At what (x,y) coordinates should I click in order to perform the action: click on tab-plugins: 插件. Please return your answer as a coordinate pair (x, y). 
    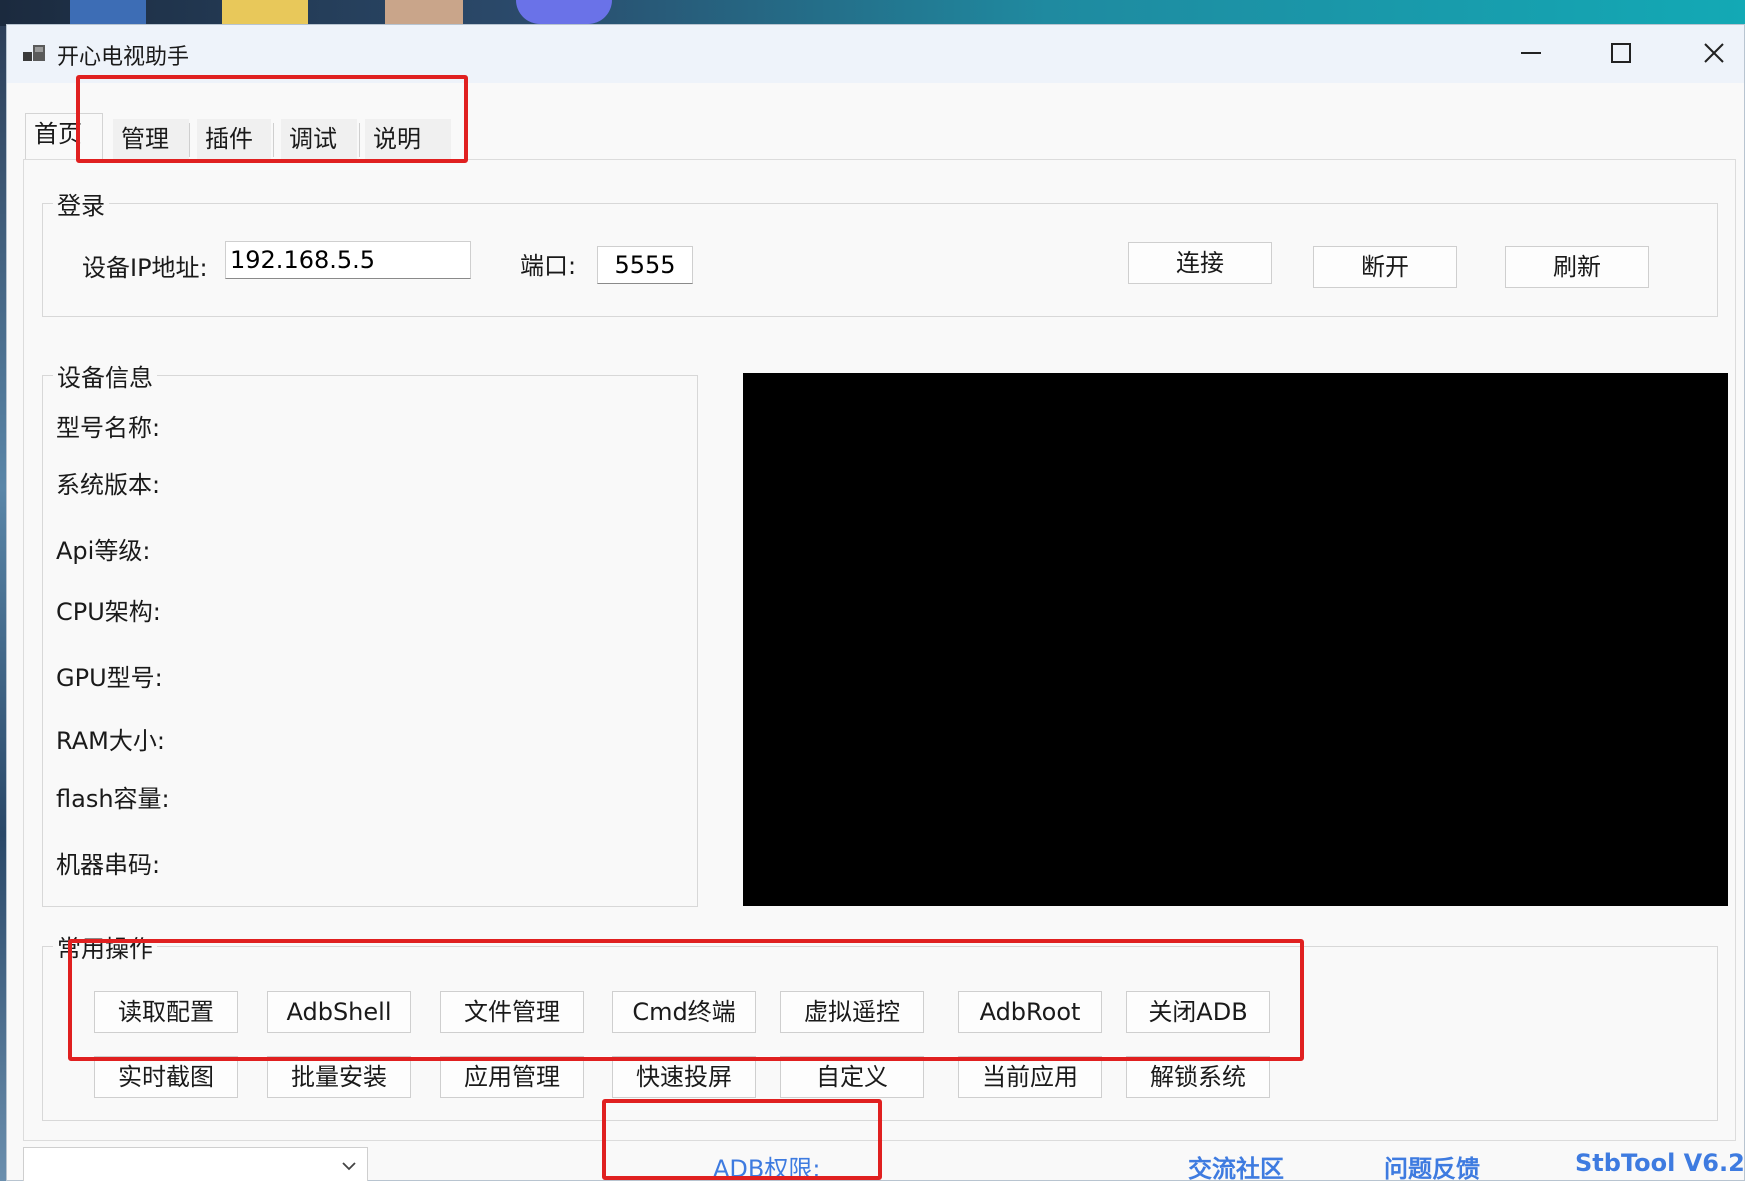
    Looking at the image, I should click on (234, 139).